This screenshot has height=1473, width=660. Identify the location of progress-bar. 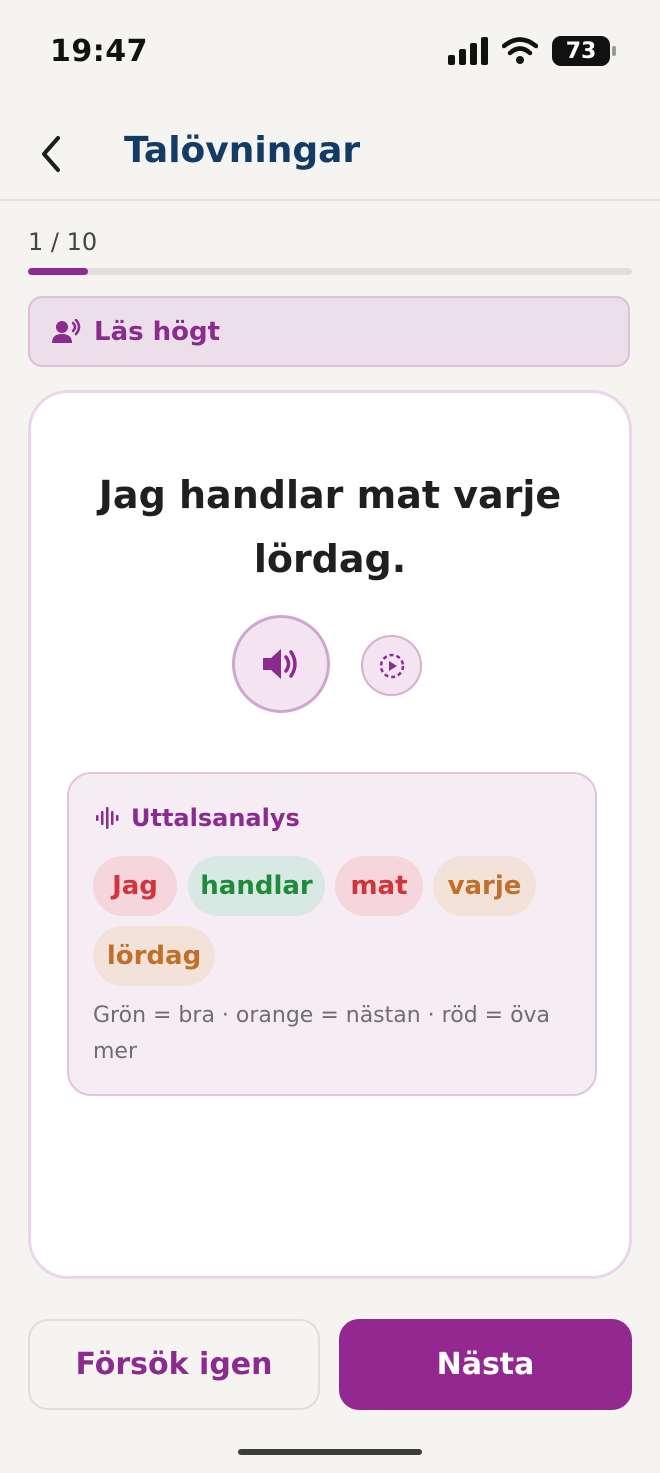
(330, 271).